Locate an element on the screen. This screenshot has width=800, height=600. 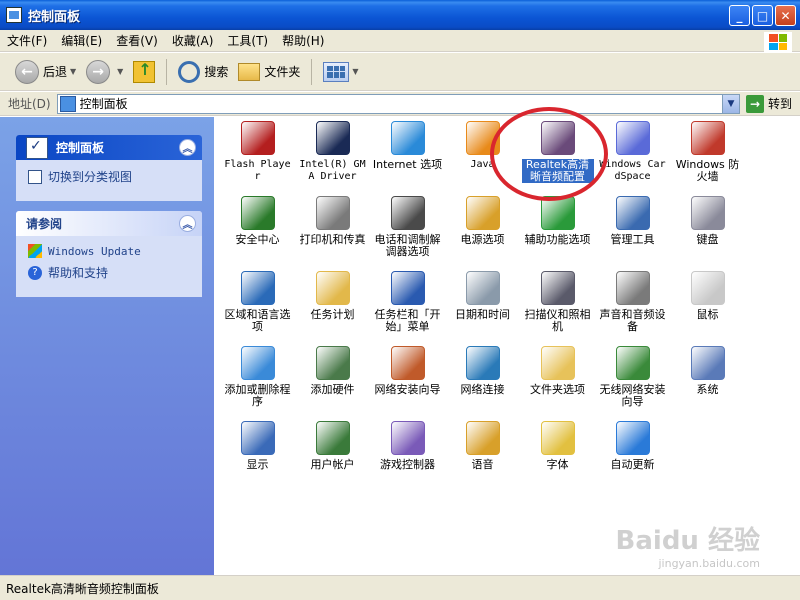
control-panel-item: 无线网络安装向导 is located at coordinates (632, 381).